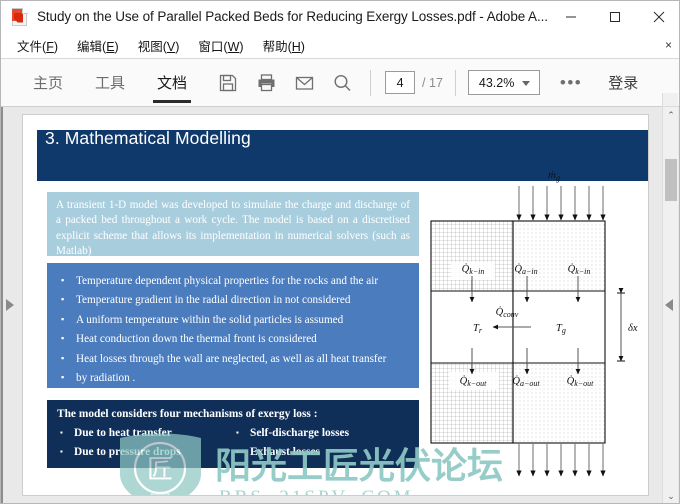 The image size is (680, 504). I want to click on menu-view: 视图(V), so click(159, 45).